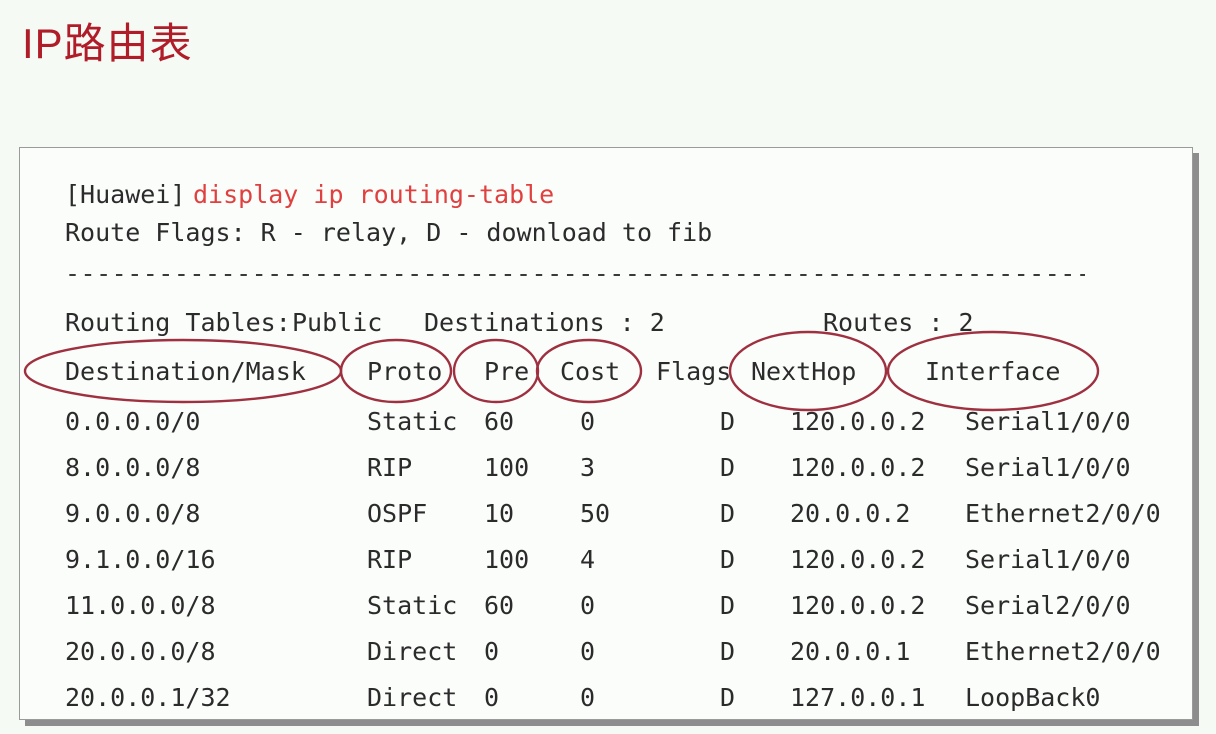 Image resolution: width=1216 pixels, height=734 pixels. Describe the element at coordinates (588, 559) in the screenshot. I see `cell-cost: 4` at that location.